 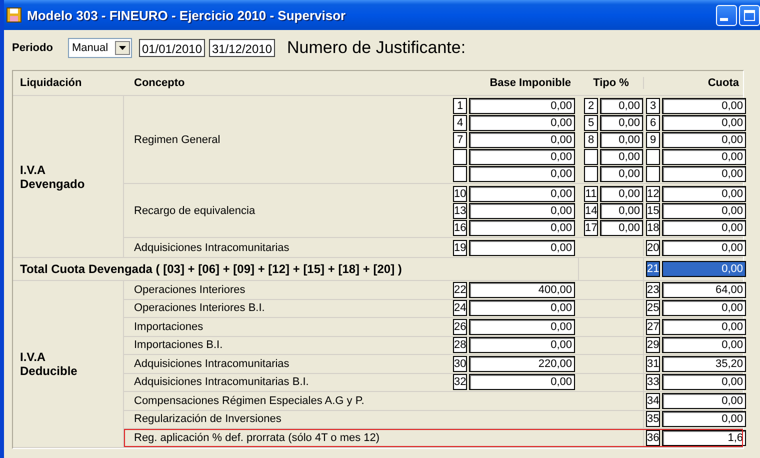 I want to click on box-number: 33, so click(x=653, y=382).